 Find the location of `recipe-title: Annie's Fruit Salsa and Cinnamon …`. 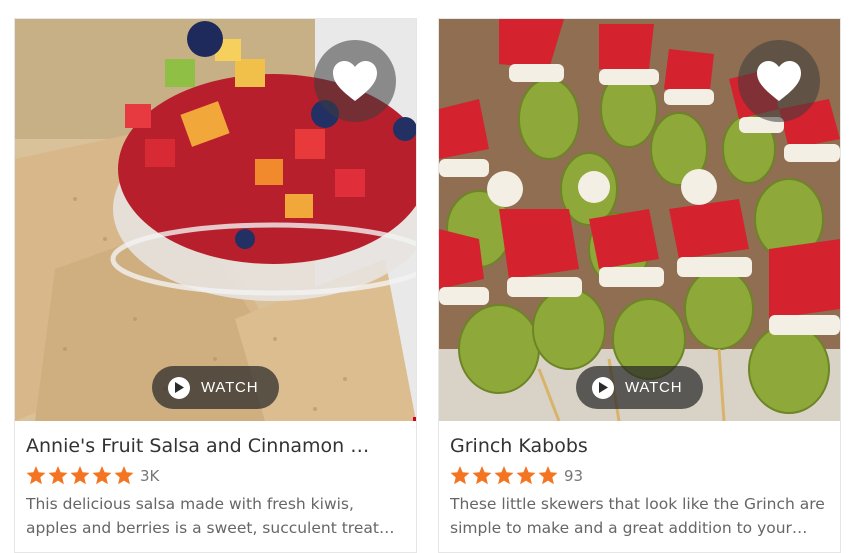

recipe-title: Annie's Fruit Salsa and Cinnamon … is located at coordinates (212, 446).